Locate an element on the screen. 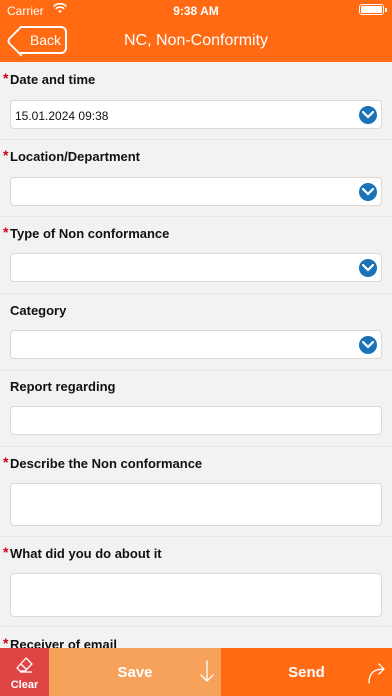 This screenshot has height=696, width=392. field-label-report-regarding: Report regarding is located at coordinates (63, 386).